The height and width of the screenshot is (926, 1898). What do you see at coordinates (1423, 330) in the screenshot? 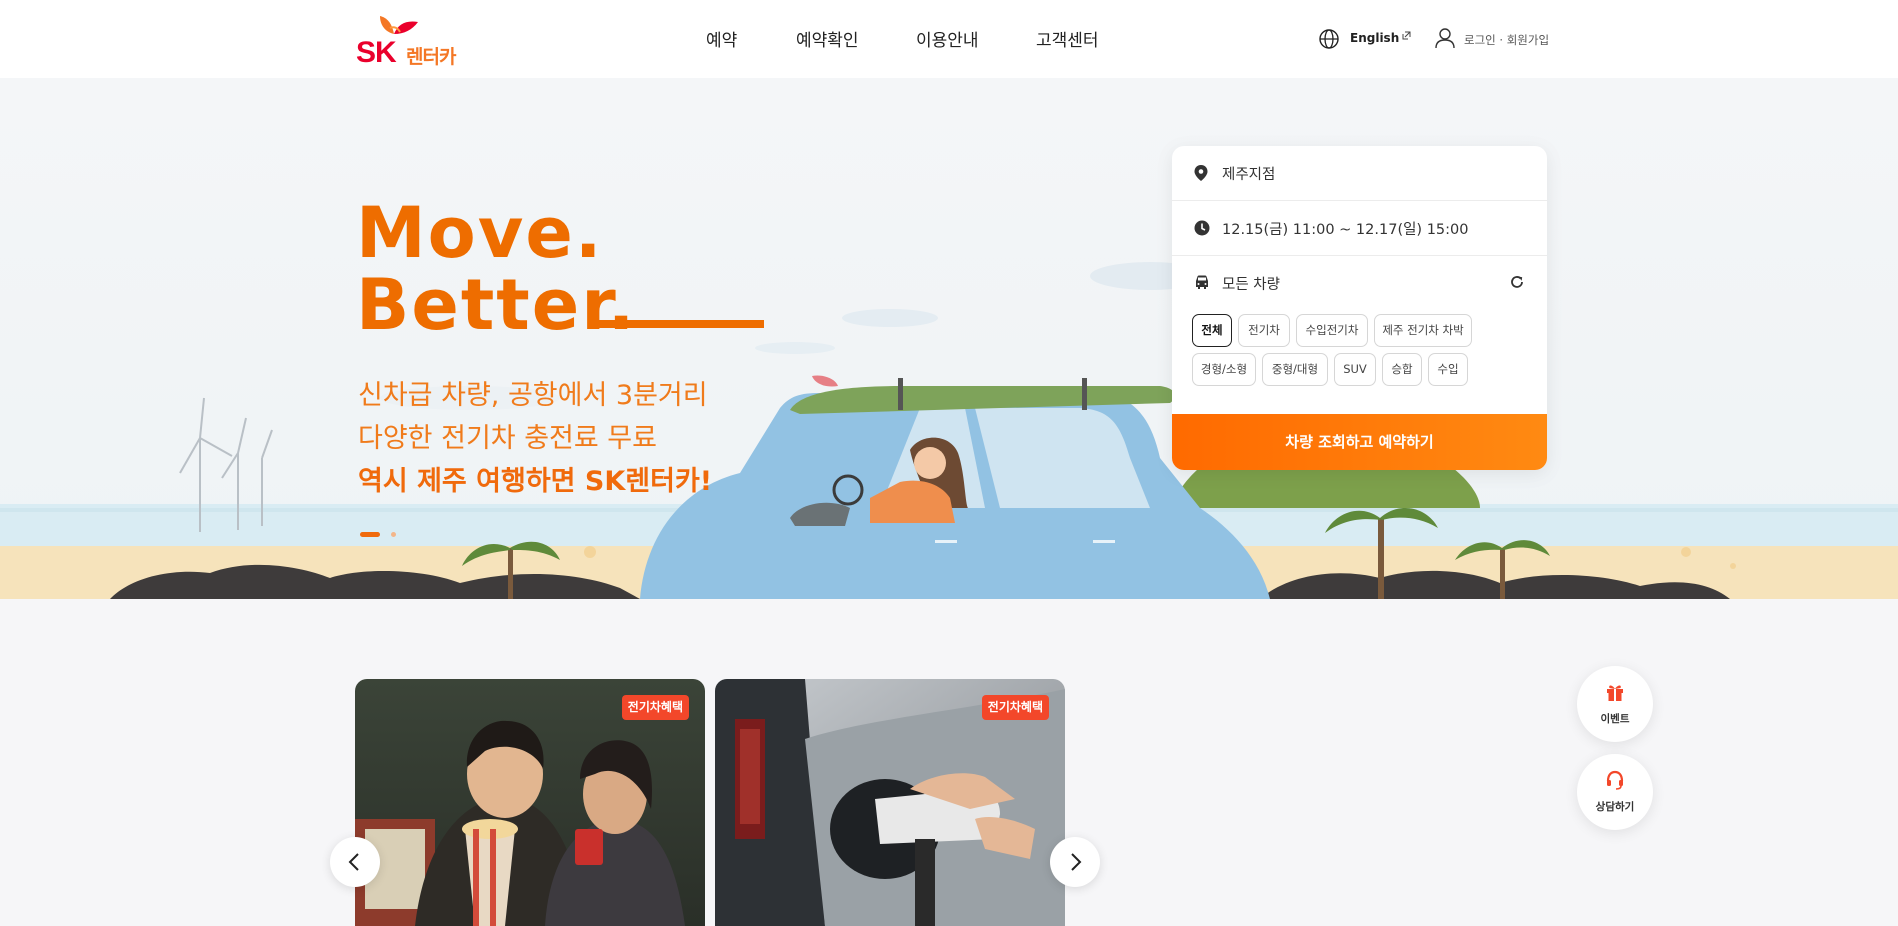
I see `chip-jeju-ev-camping: 제주 전기차 차박` at bounding box center [1423, 330].